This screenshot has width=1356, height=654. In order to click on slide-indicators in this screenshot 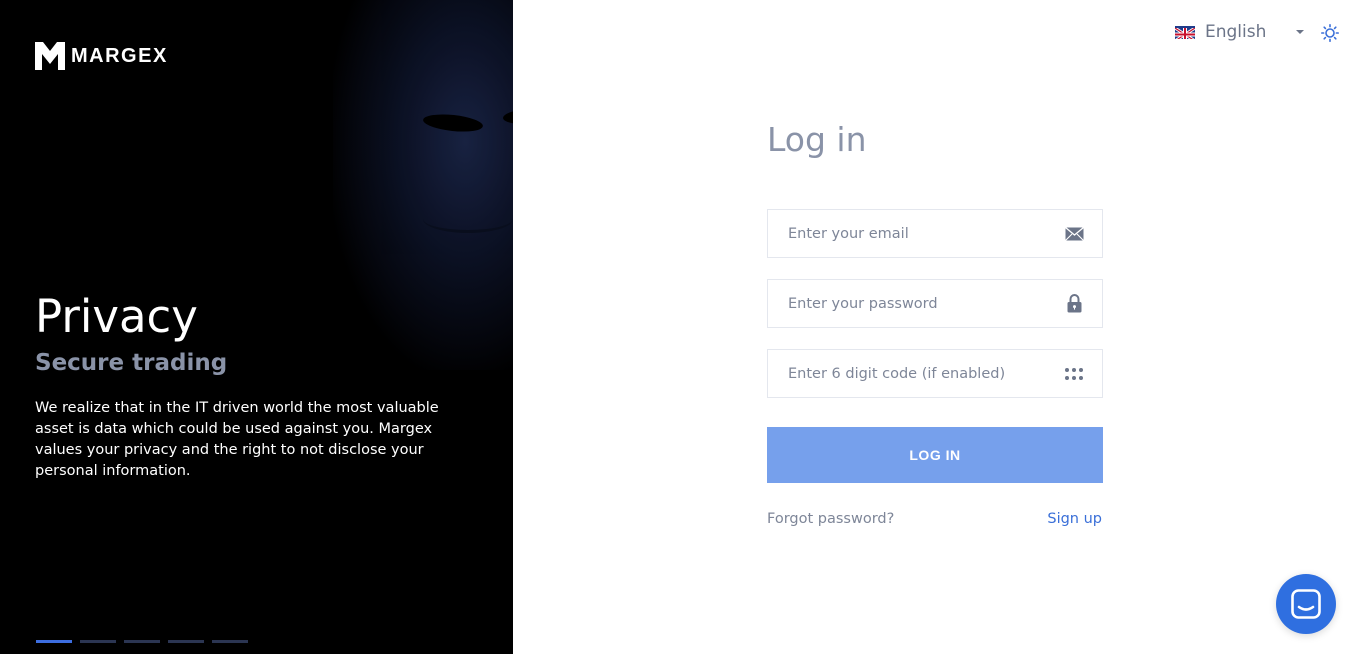, I will do `click(142, 641)`.